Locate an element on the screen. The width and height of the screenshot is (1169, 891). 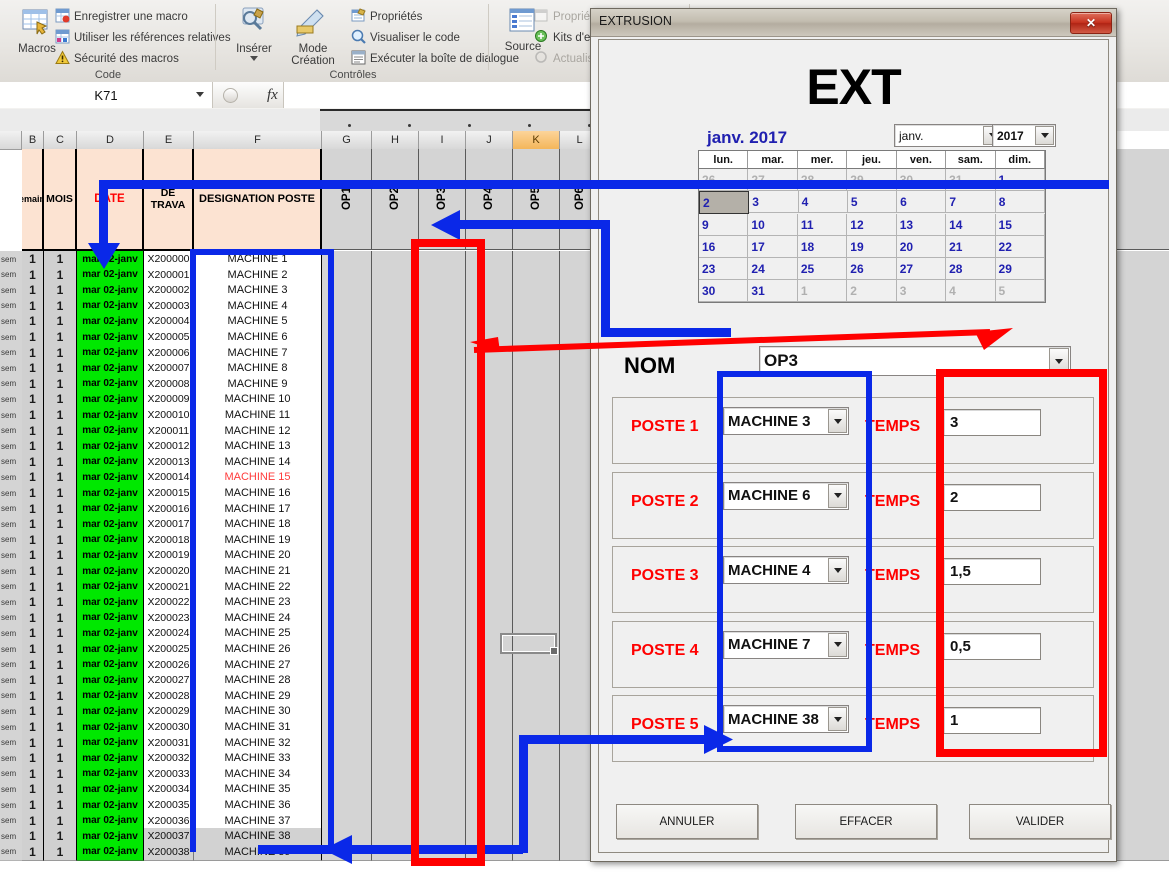
cell-machine: MACHINE 8 is located at coordinates (258, 369).